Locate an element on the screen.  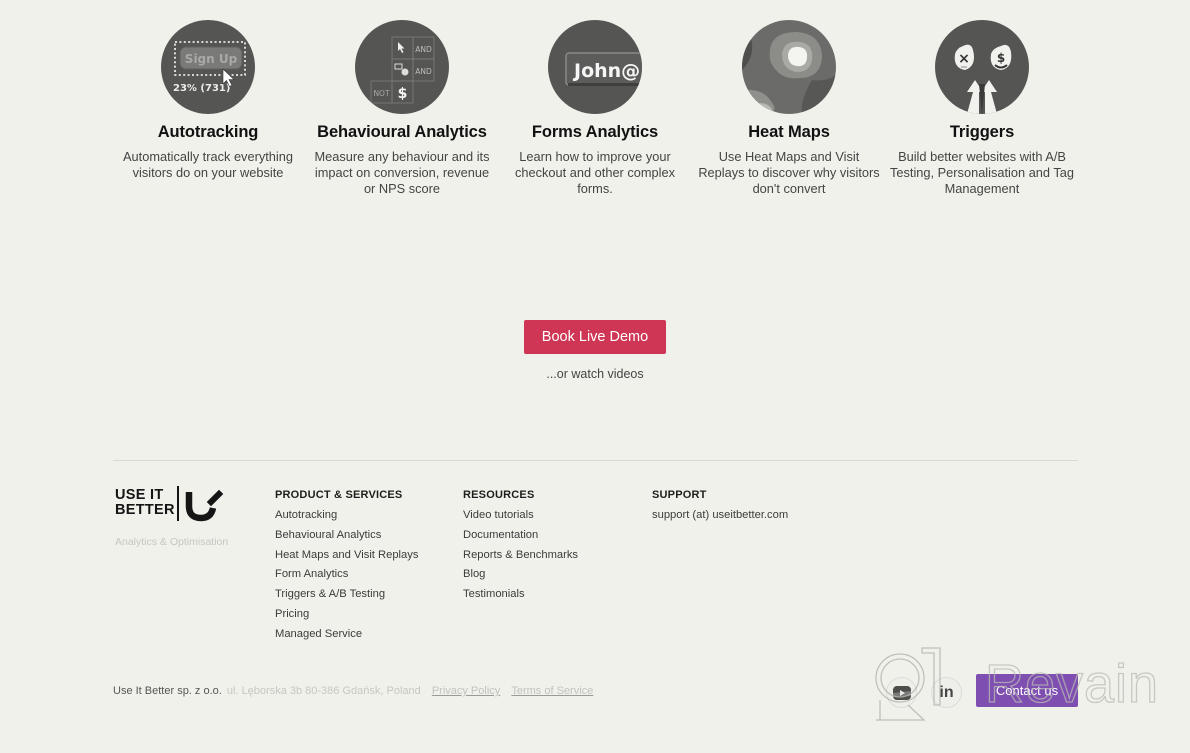
youtube-button is located at coordinates (901, 692).